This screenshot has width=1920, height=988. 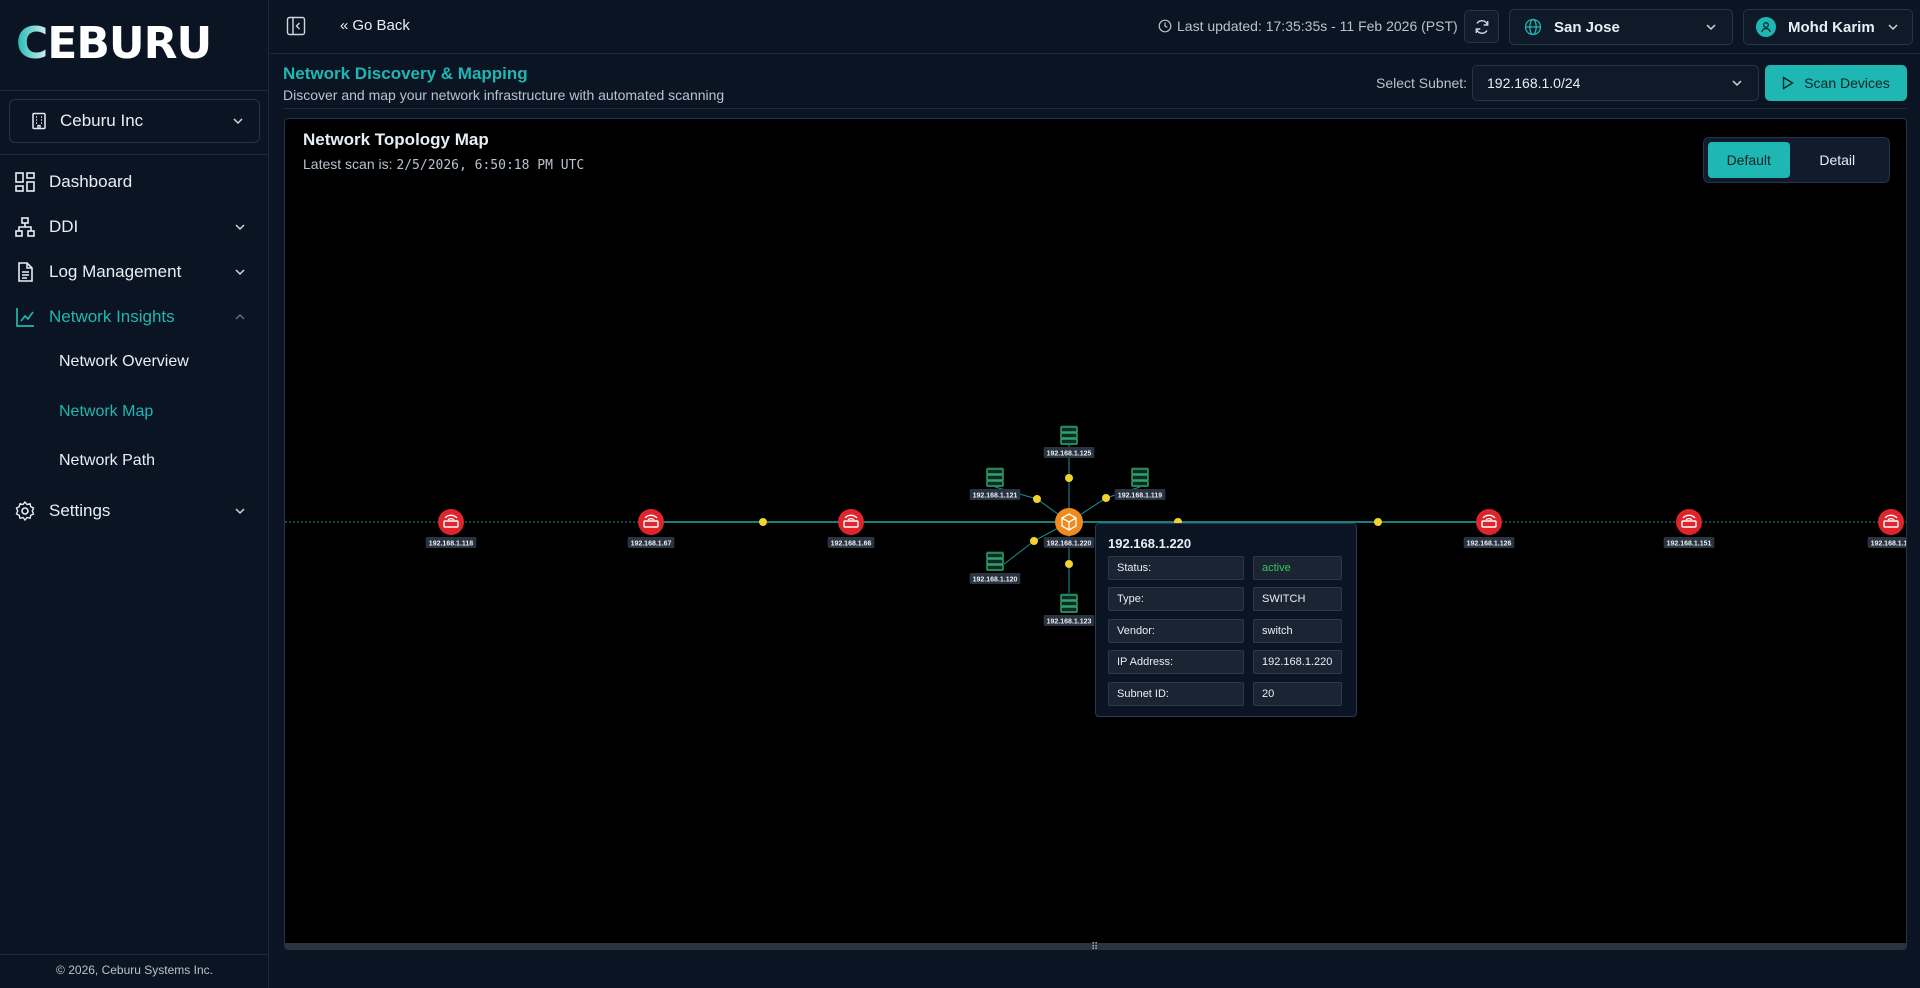 What do you see at coordinates (25, 511) in the screenshot?
I see `gear-icon` at bounding box center [25, 511].